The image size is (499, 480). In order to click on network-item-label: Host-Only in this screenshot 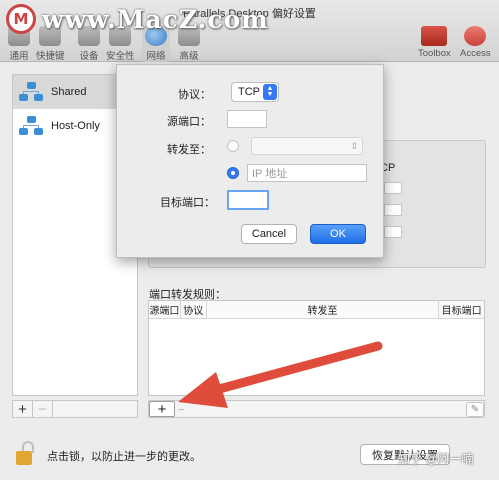, I will do `click(75, 126)`.